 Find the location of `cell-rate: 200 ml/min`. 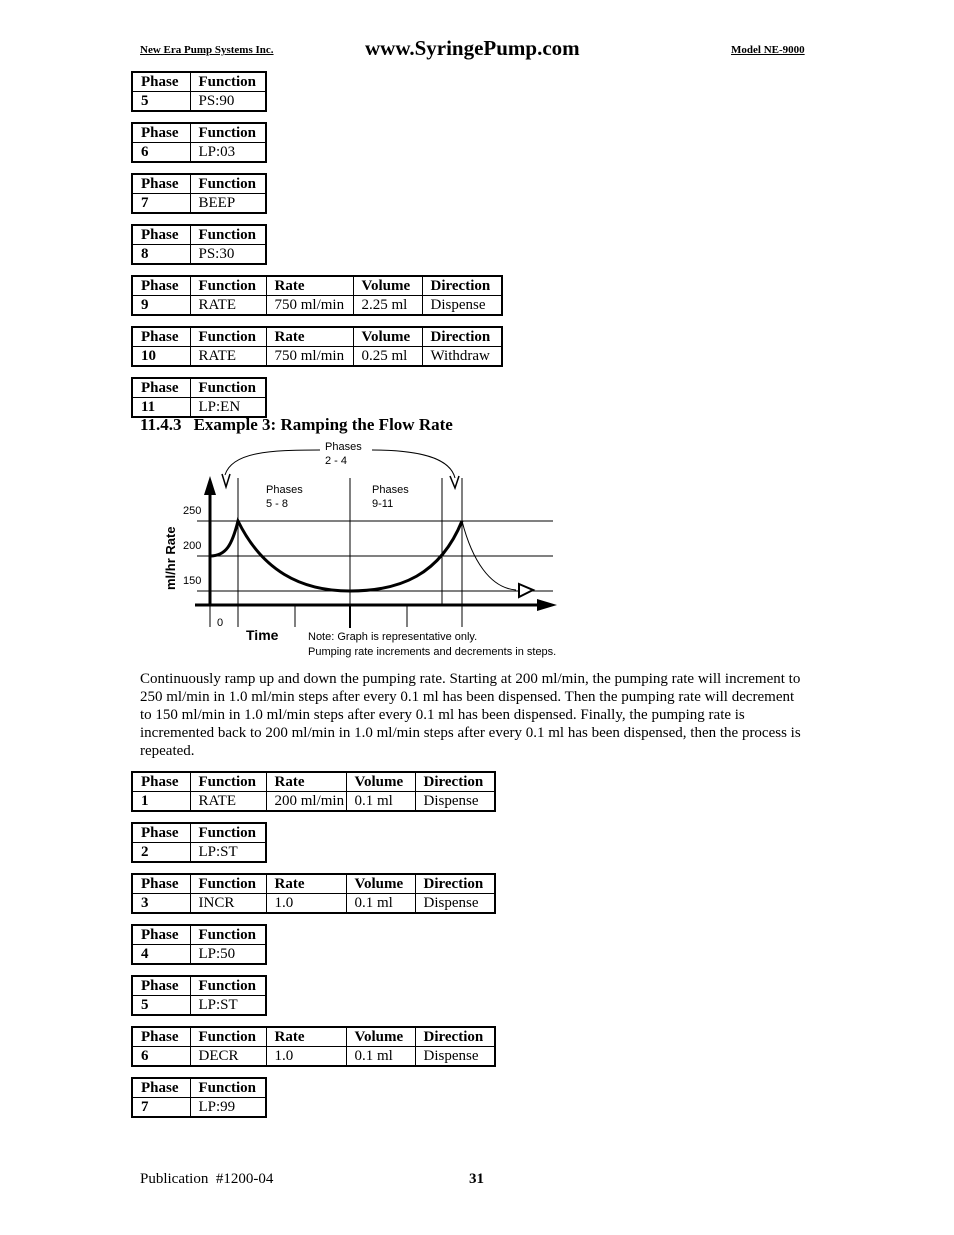

cell-rate: 200 ml/min is located at coordinates (305, 801).